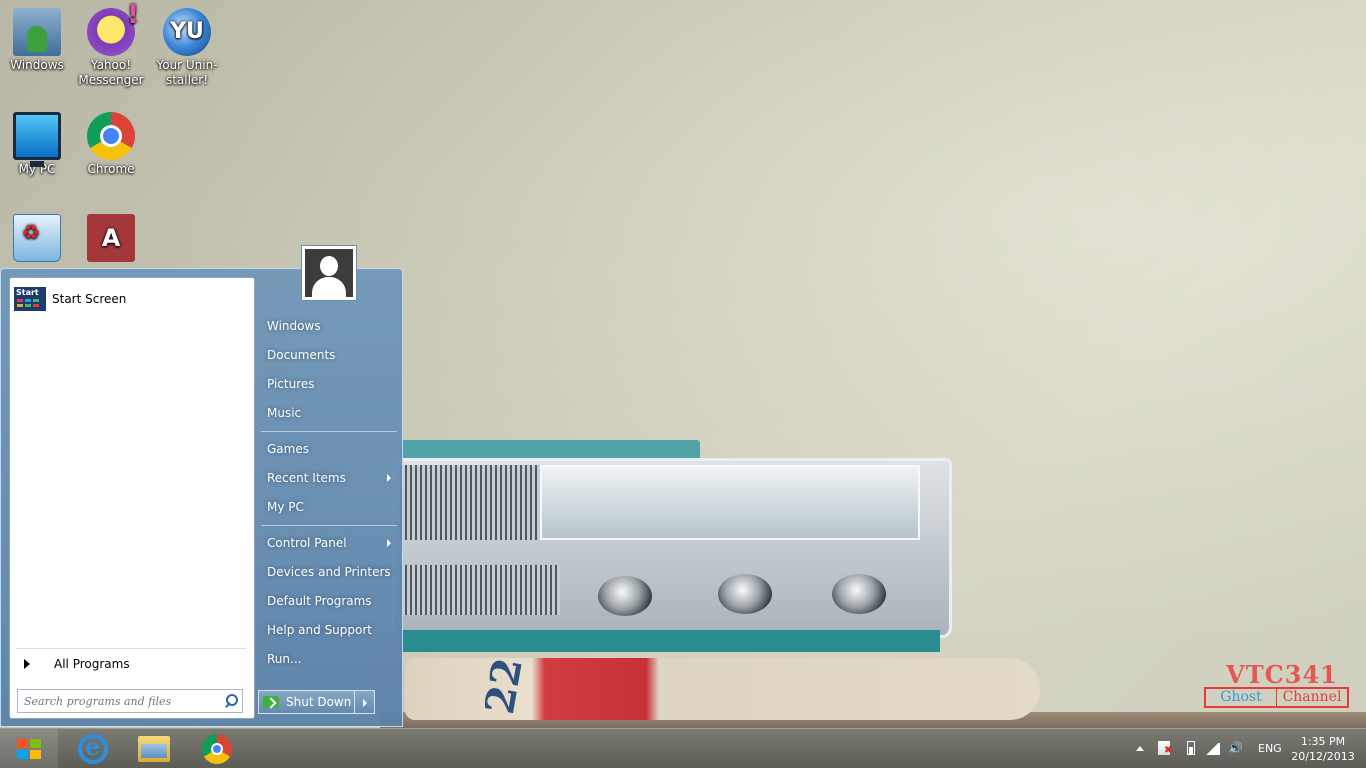  Describe the element at coordinates (1212, 749) in the screenshot. I see `network-signal-icon` at that location.